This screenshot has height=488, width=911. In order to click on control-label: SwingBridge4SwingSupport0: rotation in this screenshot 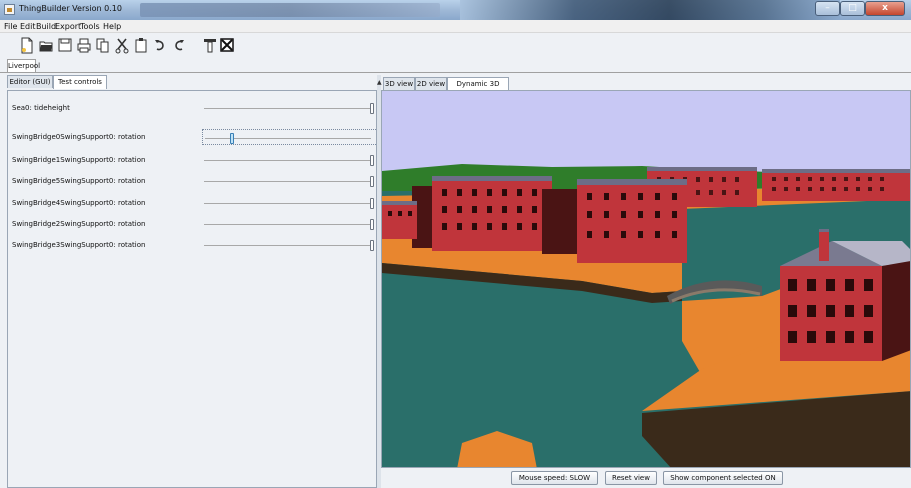, I will do `click(79, 203)`.